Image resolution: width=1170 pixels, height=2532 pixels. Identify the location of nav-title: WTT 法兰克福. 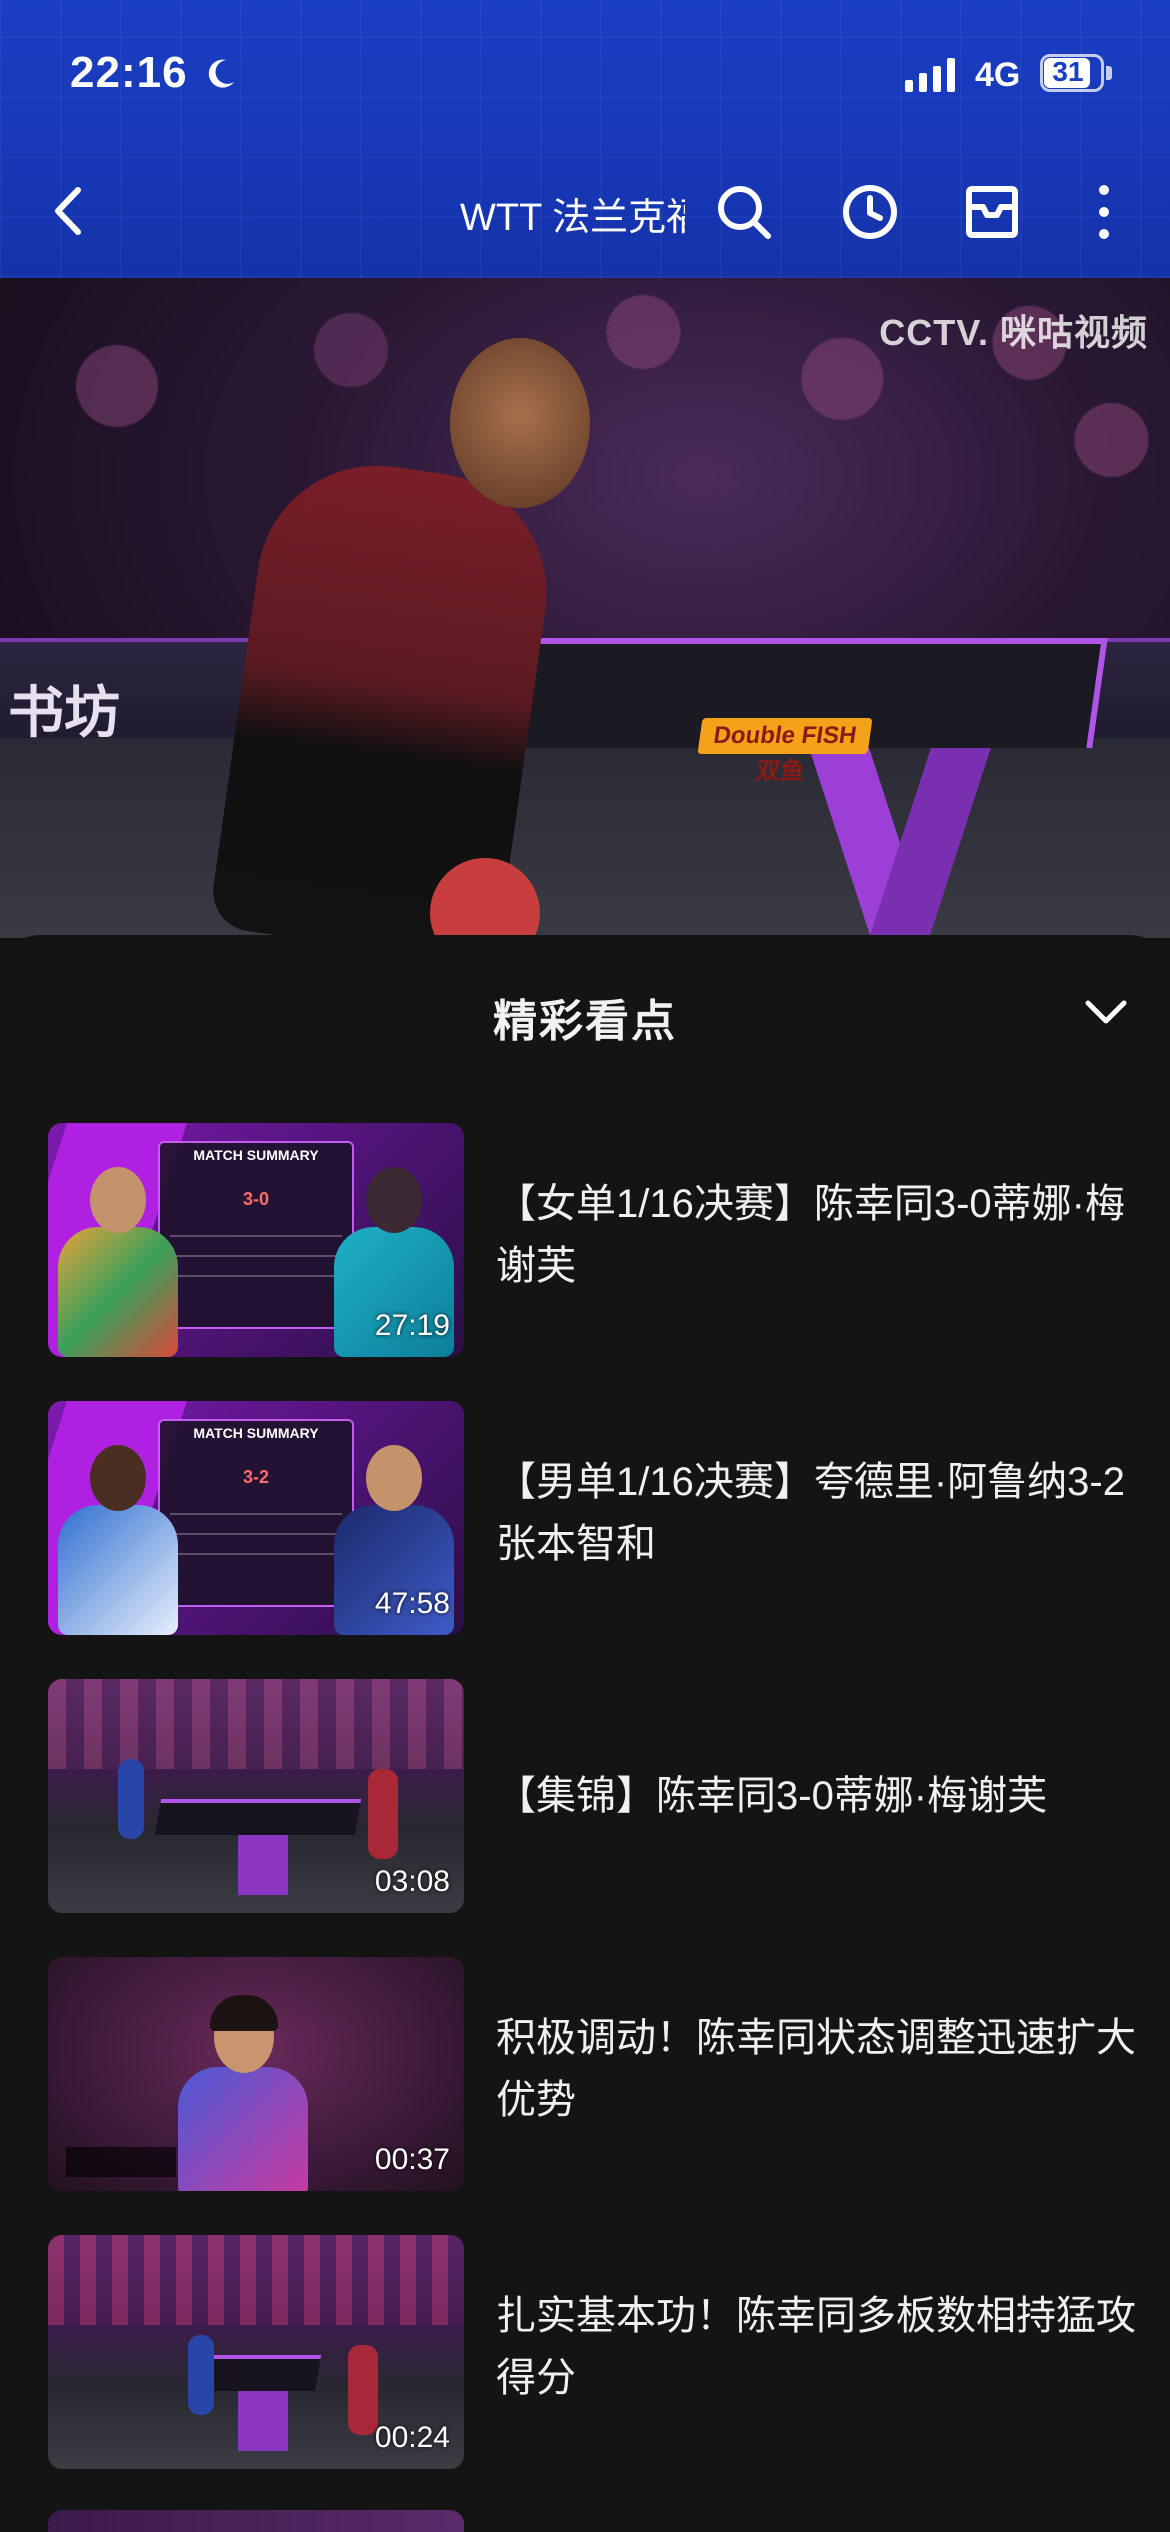
(572, 216).